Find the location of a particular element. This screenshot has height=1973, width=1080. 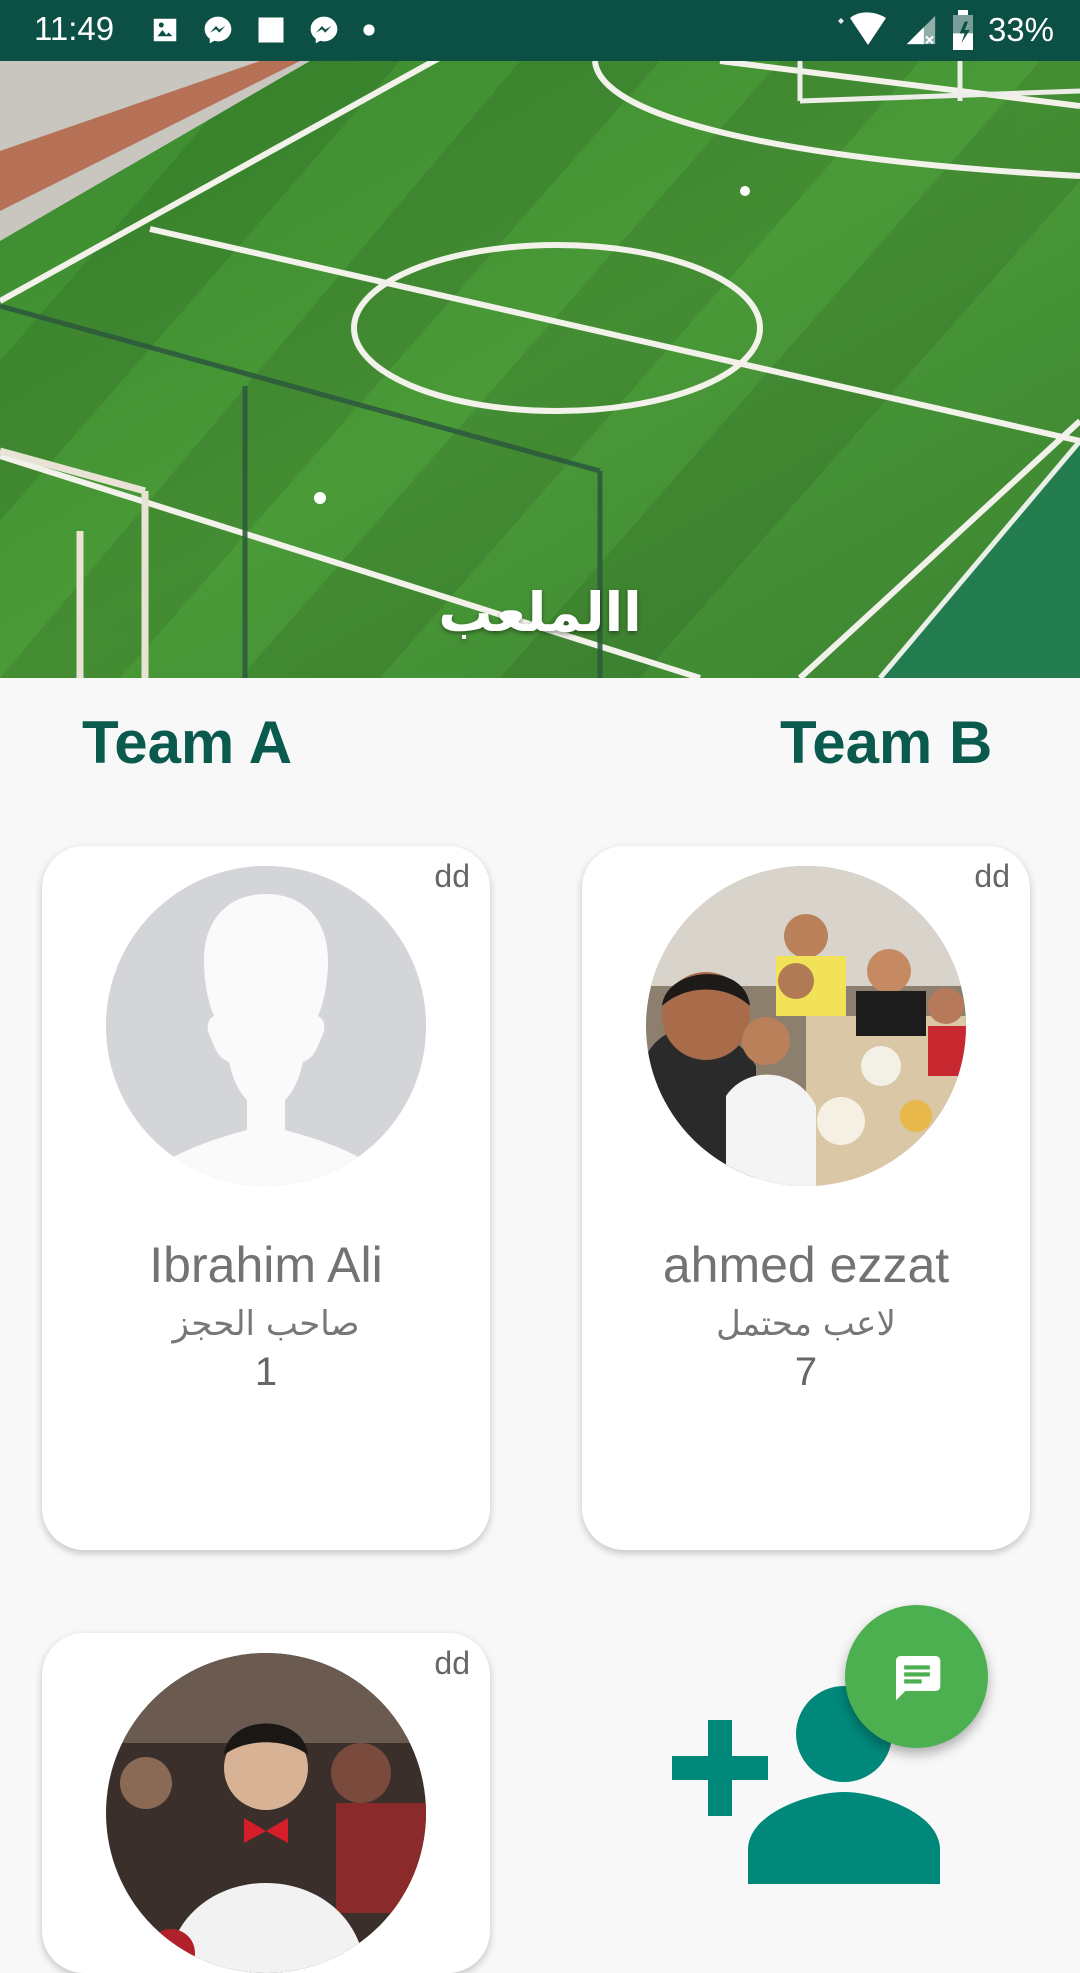

message-icon is located at coordinates (917, 1677).